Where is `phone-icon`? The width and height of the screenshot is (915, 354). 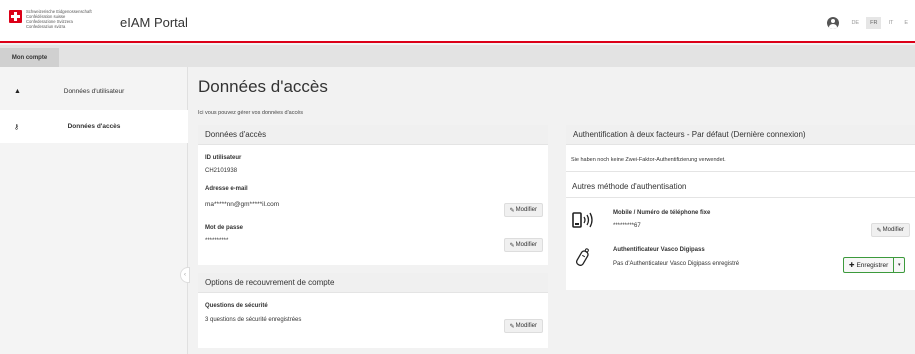 phone-icon is located at coordinates (582, 220).